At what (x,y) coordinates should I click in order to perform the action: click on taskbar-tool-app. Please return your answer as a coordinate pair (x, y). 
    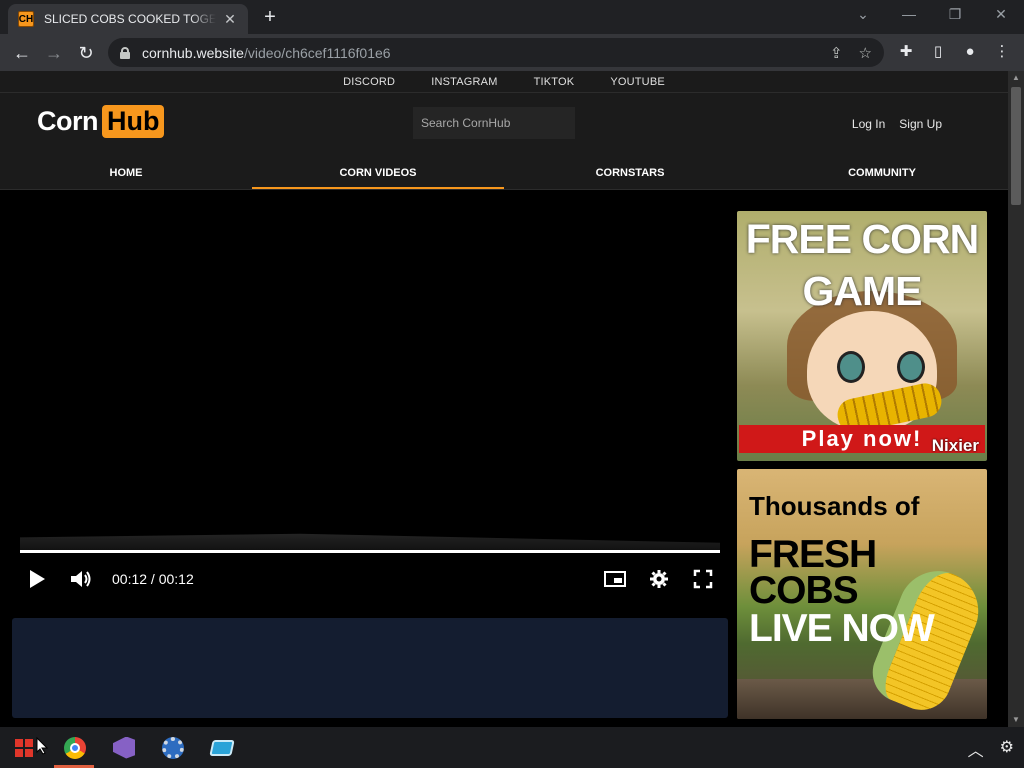
    Looking at the image, I should click on (222, 747).